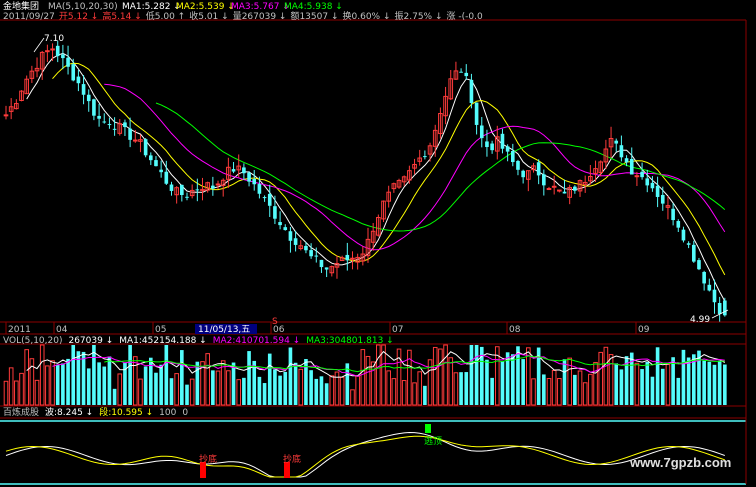 The width and height of the screenshot is (756, 487). I want to click on axis-tick-label: 04, so click(62, 330).